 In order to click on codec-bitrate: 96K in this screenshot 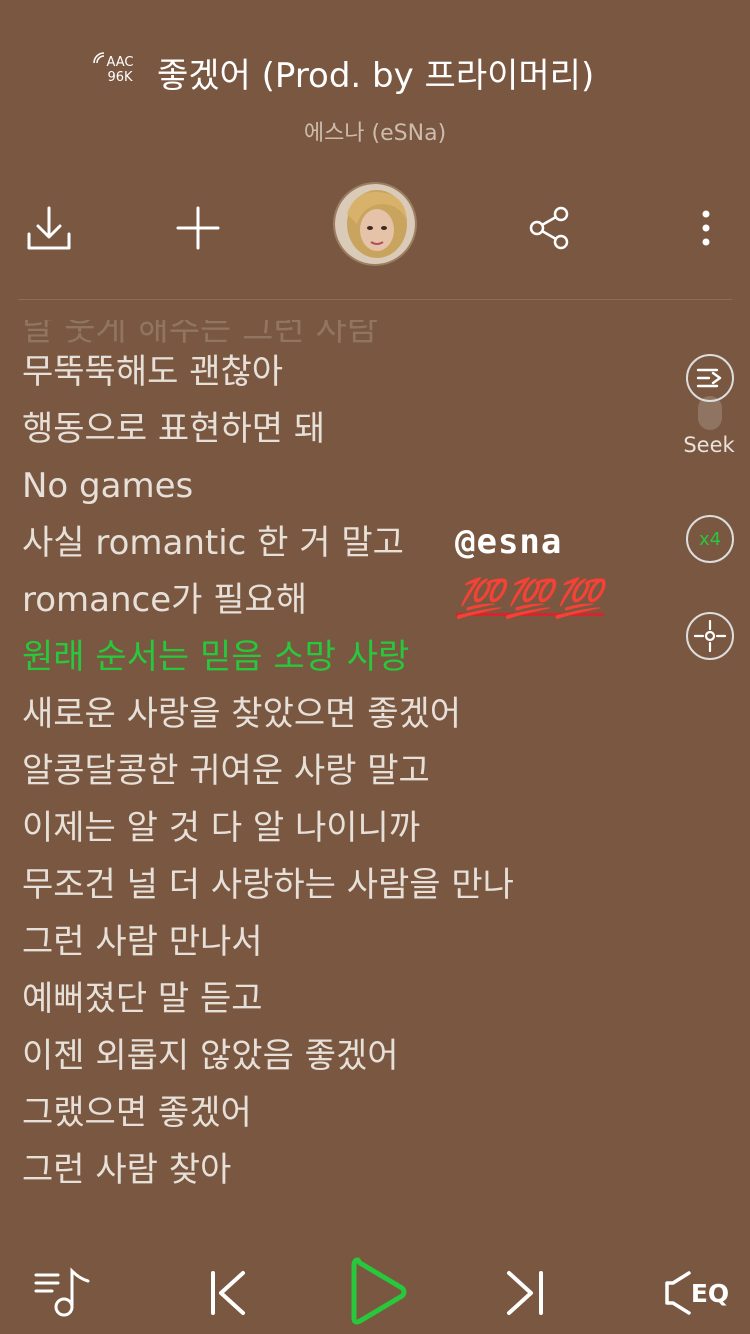, I will do `click(120, 77)`.